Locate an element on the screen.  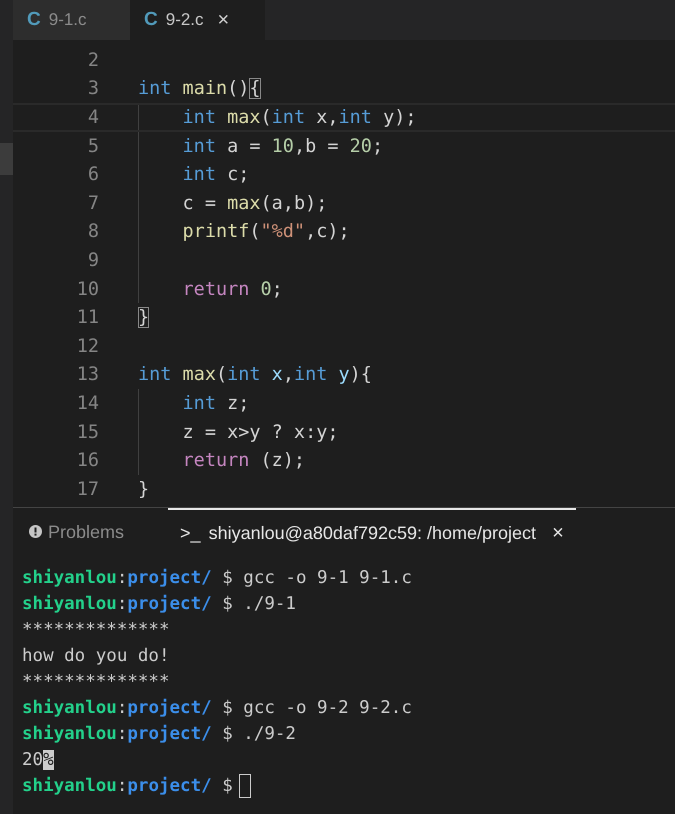
panel-tab: >_ shiyanlou@a80daf792c59: /home/project × is located at coordinates (372, 532).